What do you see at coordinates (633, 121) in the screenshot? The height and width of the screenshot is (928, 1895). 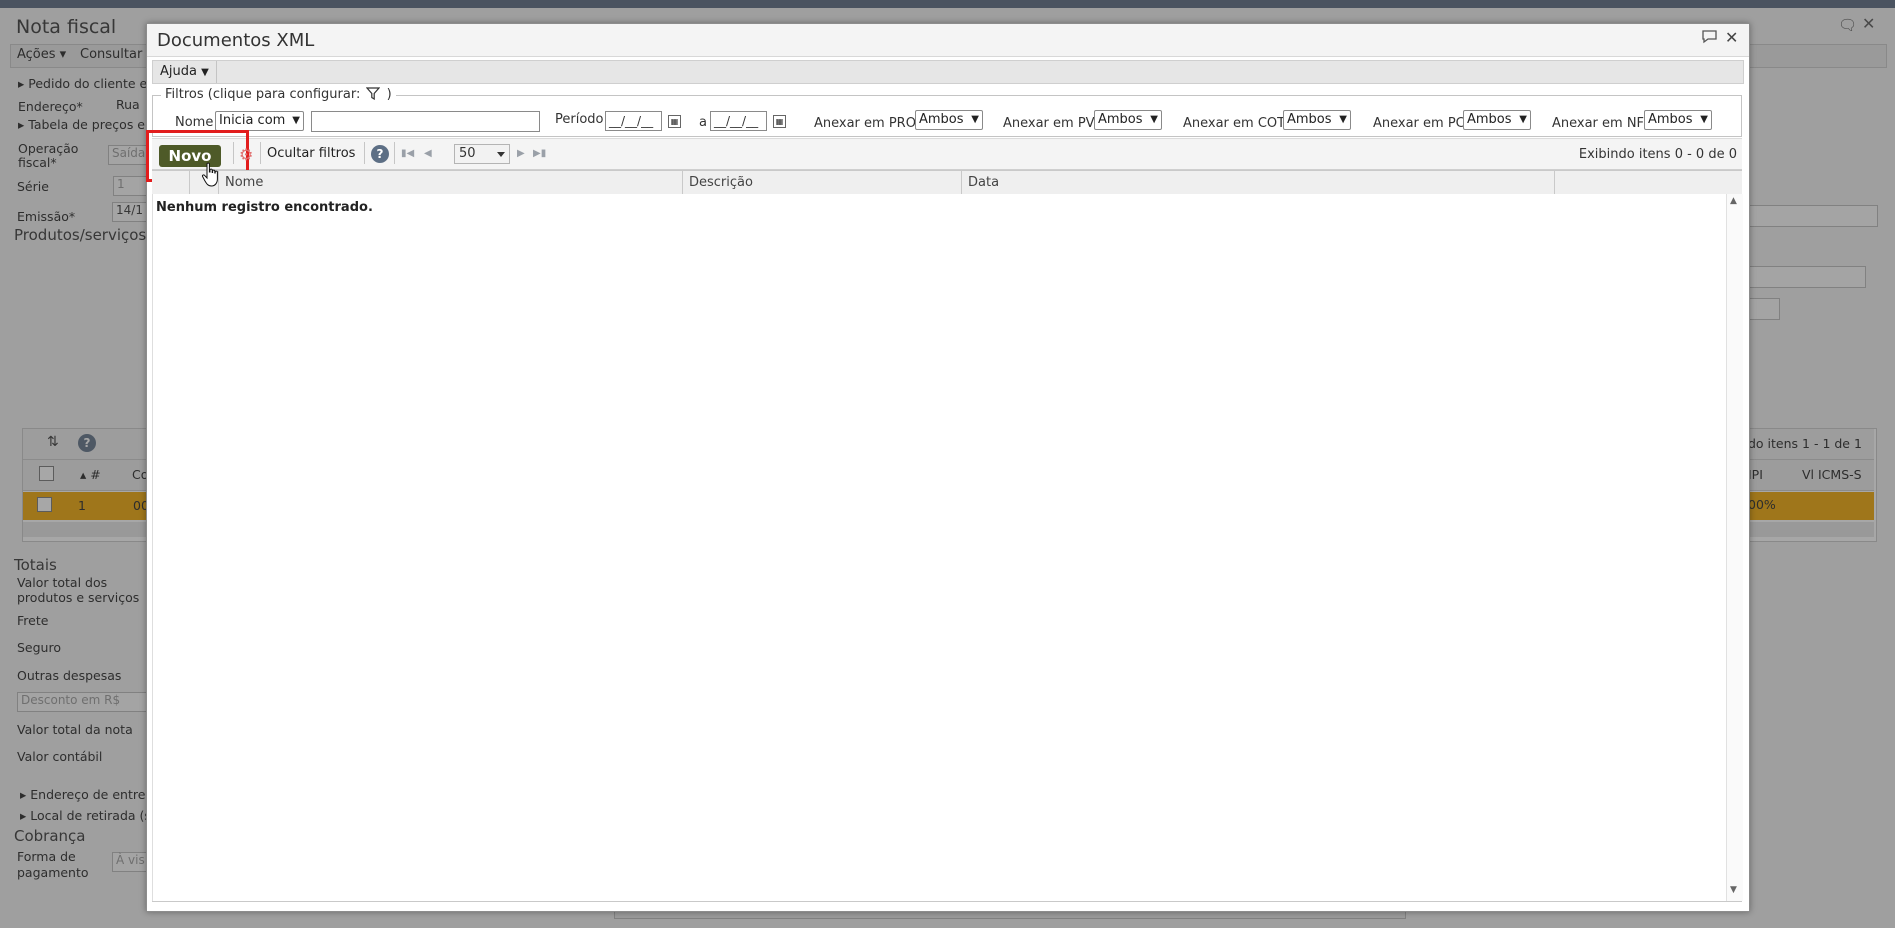 I see `date-from-input: __/__/__` at bounding box center [633, 121].